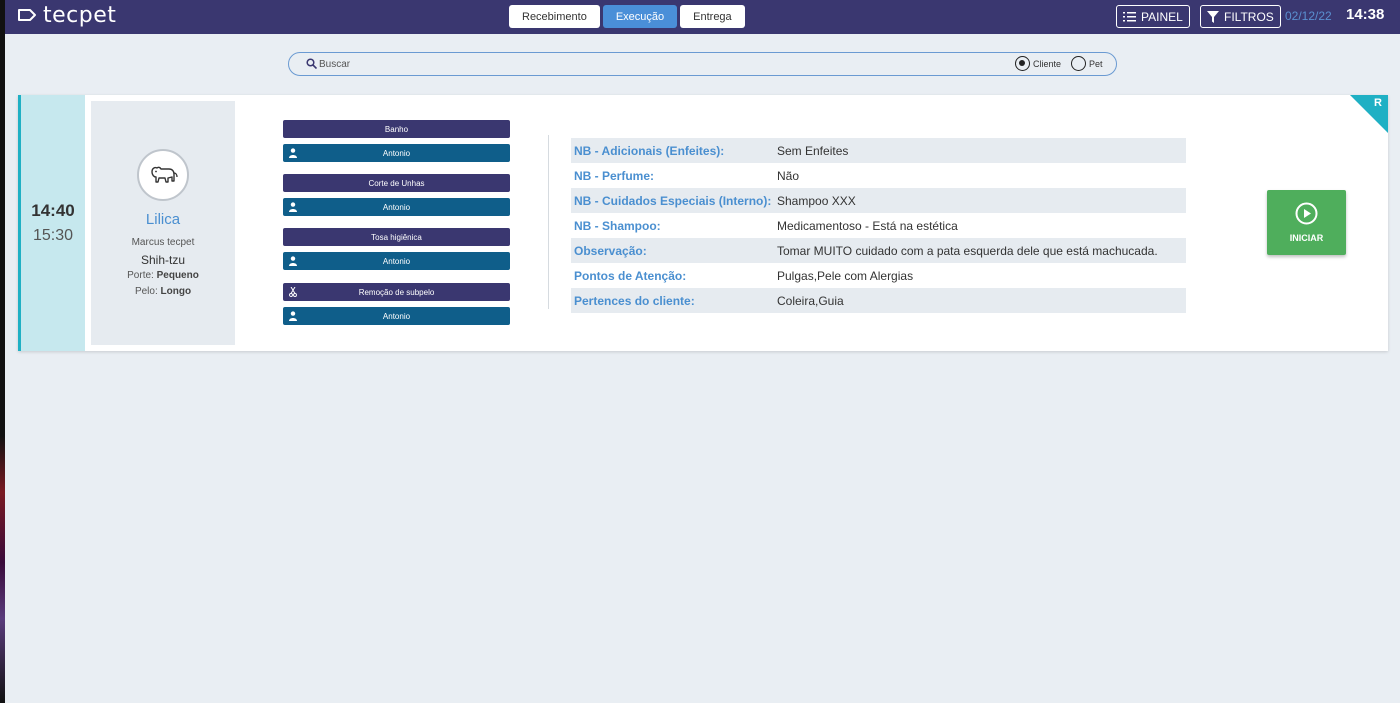 This screenshot has width=1400, height=703. I want to click on filtros-button: FILTROS, so click(1240, 16).